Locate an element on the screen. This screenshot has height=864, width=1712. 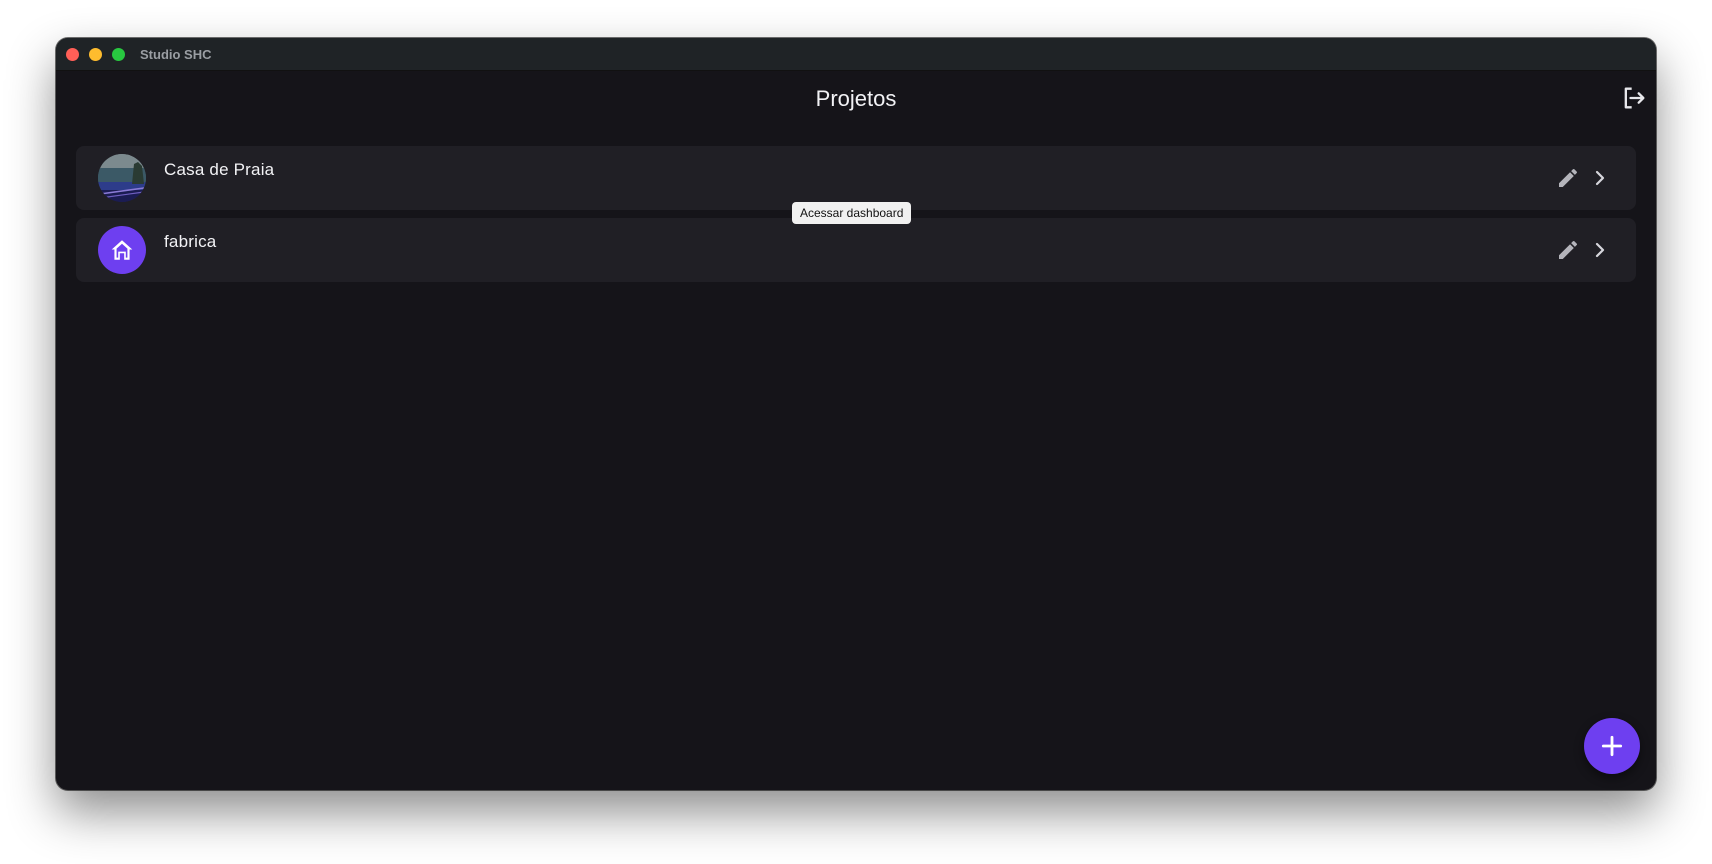
project-name: fabrica is located at coordinates (190, 241).